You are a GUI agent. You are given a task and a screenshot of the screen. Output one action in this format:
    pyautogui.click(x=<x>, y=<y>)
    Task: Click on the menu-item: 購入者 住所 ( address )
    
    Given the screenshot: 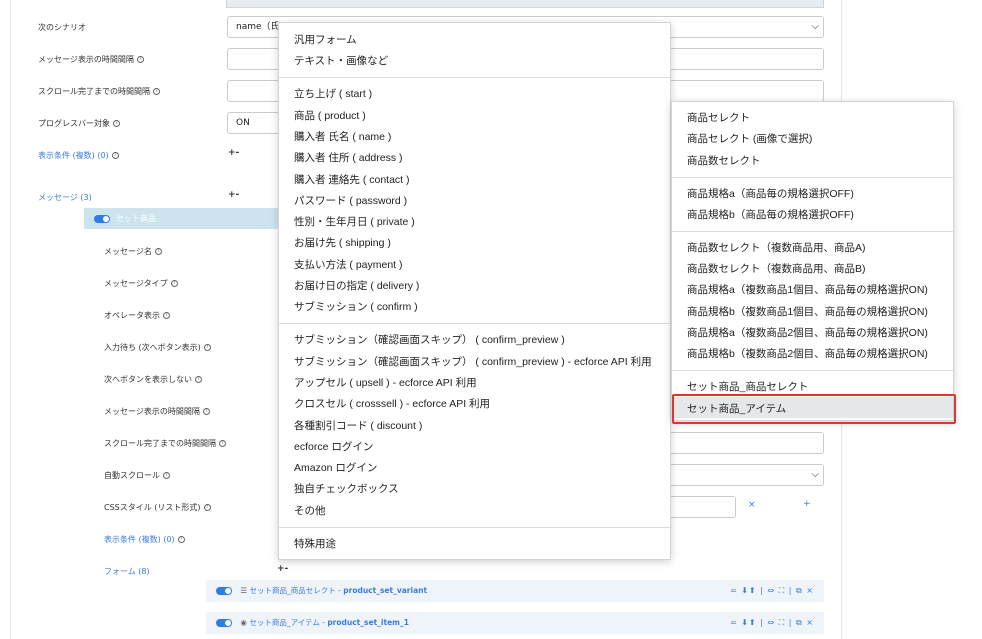 What is the action you would take?
    pyautogui.click(x=348, y=157)
    